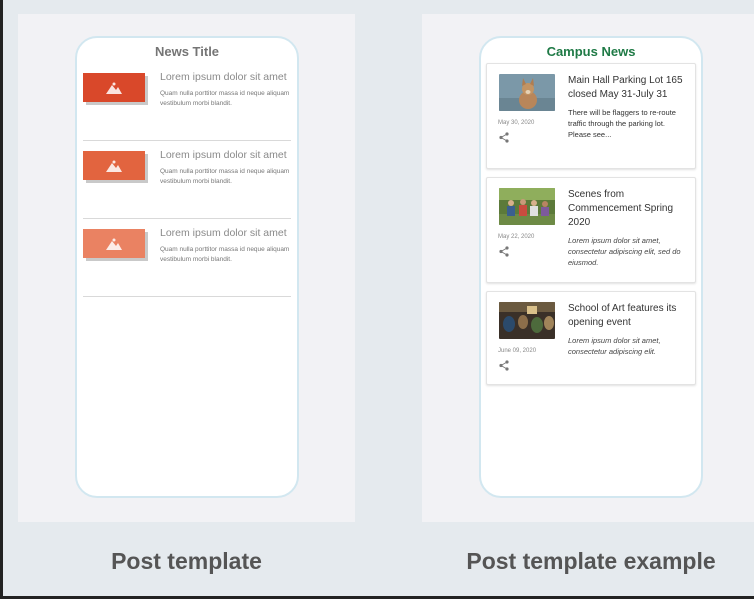 The width and height of the screenshot is (754, 599). I want to click on post-template-example-caption: Post template example, so click(591, 561).